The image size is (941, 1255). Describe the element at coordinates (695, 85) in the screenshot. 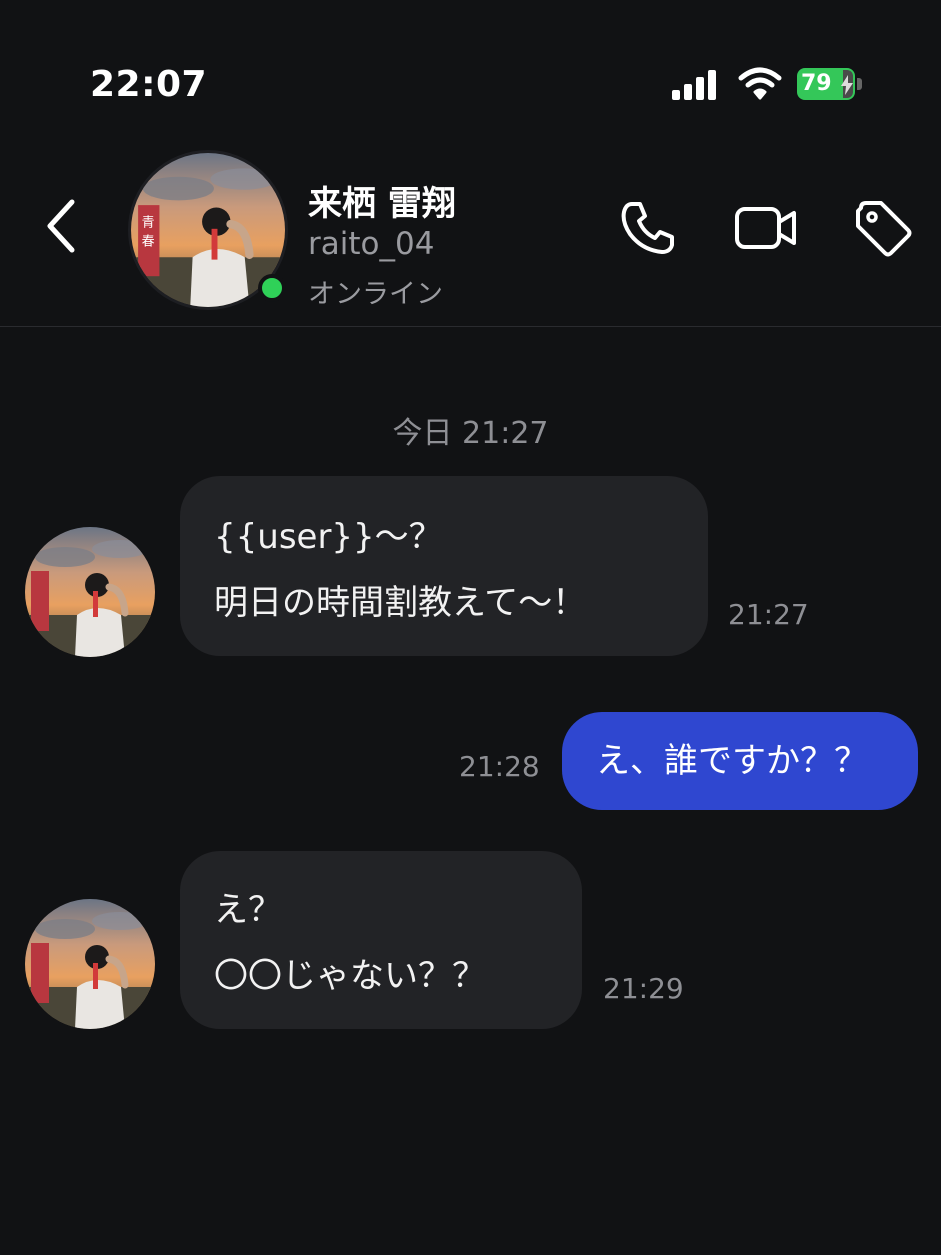

I see `signal-icon` at that location.